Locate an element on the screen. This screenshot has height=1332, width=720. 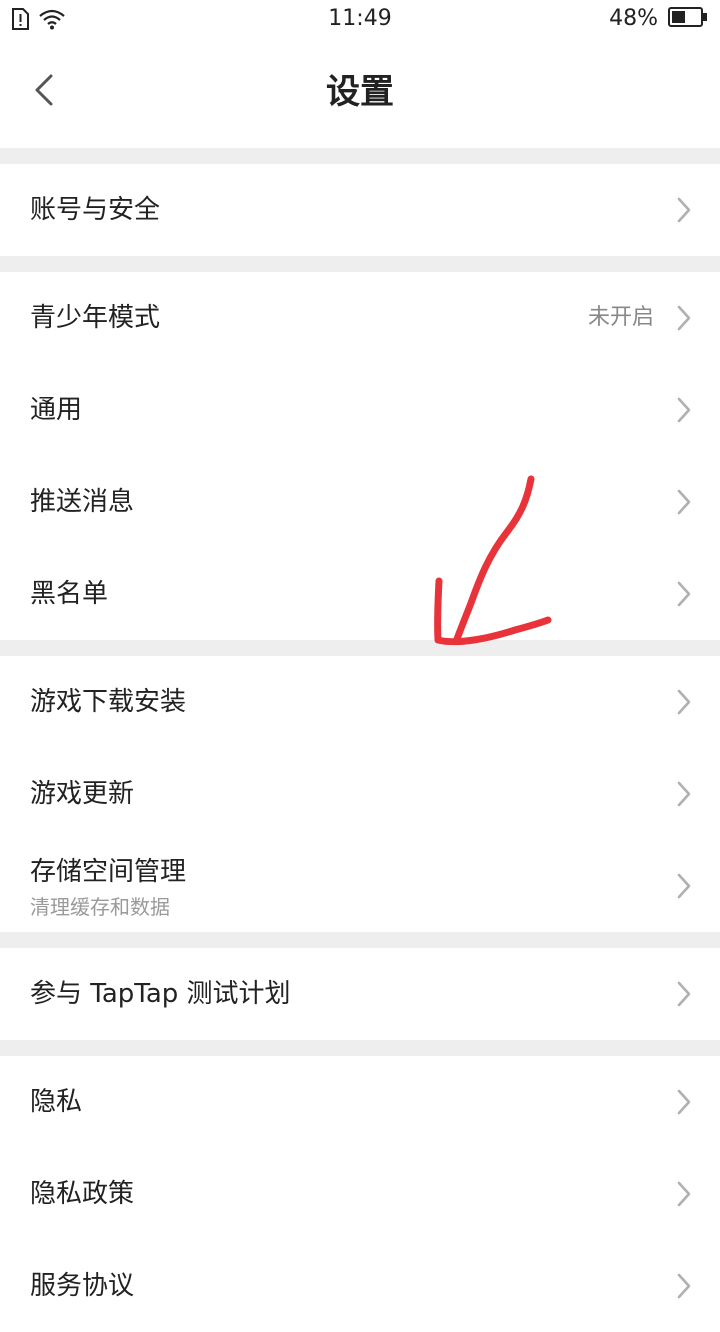
status-bar: 11:49 48% is located at coordinates (360, 19).